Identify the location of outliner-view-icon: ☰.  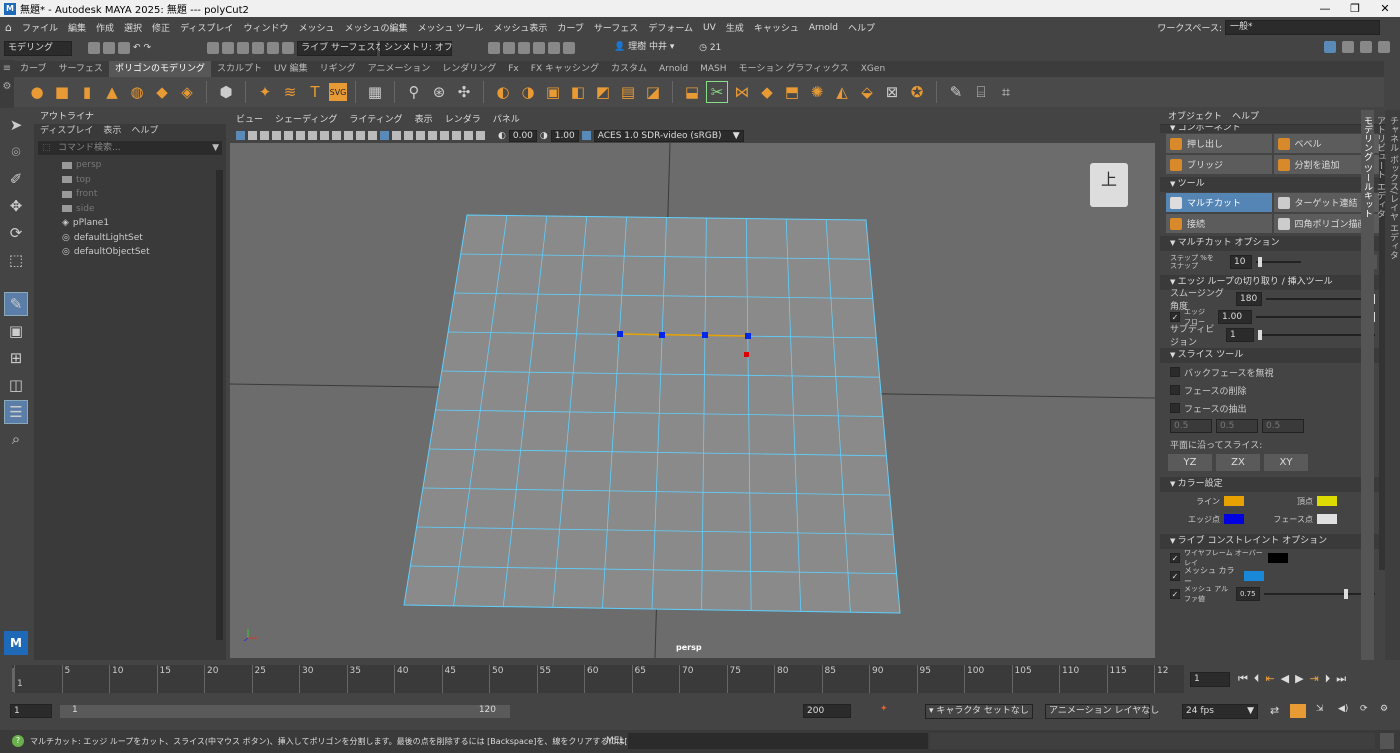
(16, 412).